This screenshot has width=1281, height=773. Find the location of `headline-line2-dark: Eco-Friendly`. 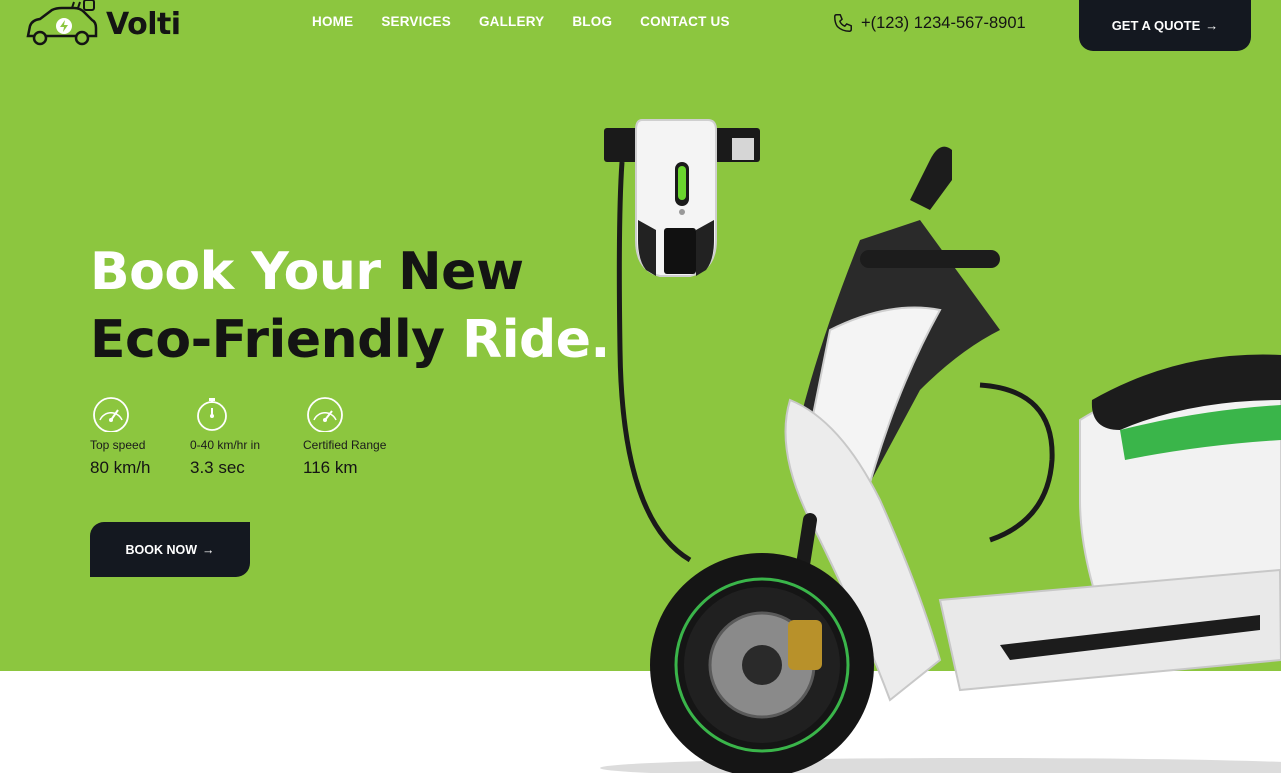

headline-line2-dark: Eco-Friendly is located at coordinates (276, 340).